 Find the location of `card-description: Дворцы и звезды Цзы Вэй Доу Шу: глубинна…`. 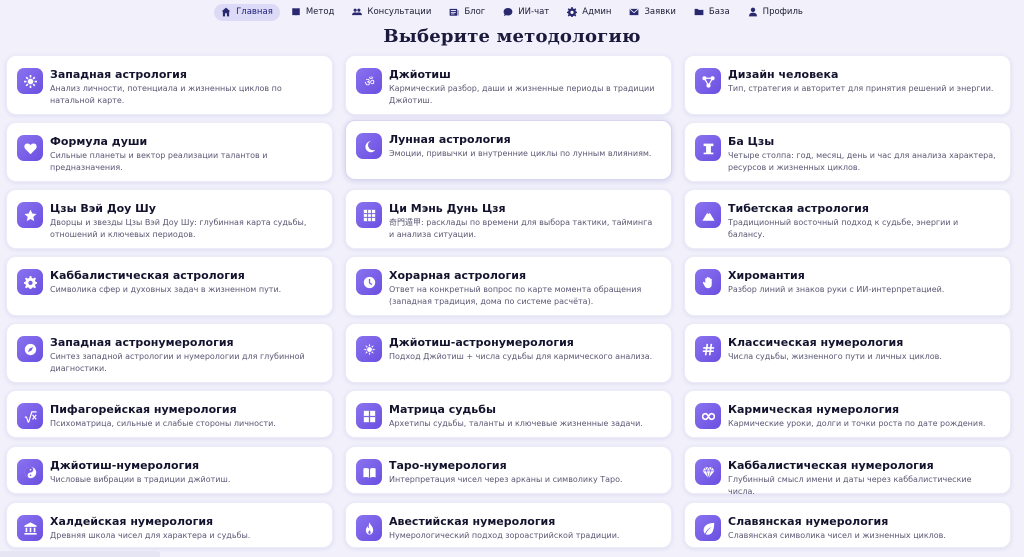

card-description: Дворцы и звезды Цзы Вэй Доу Шу: глубинна… is located at coordinates (178, 228).